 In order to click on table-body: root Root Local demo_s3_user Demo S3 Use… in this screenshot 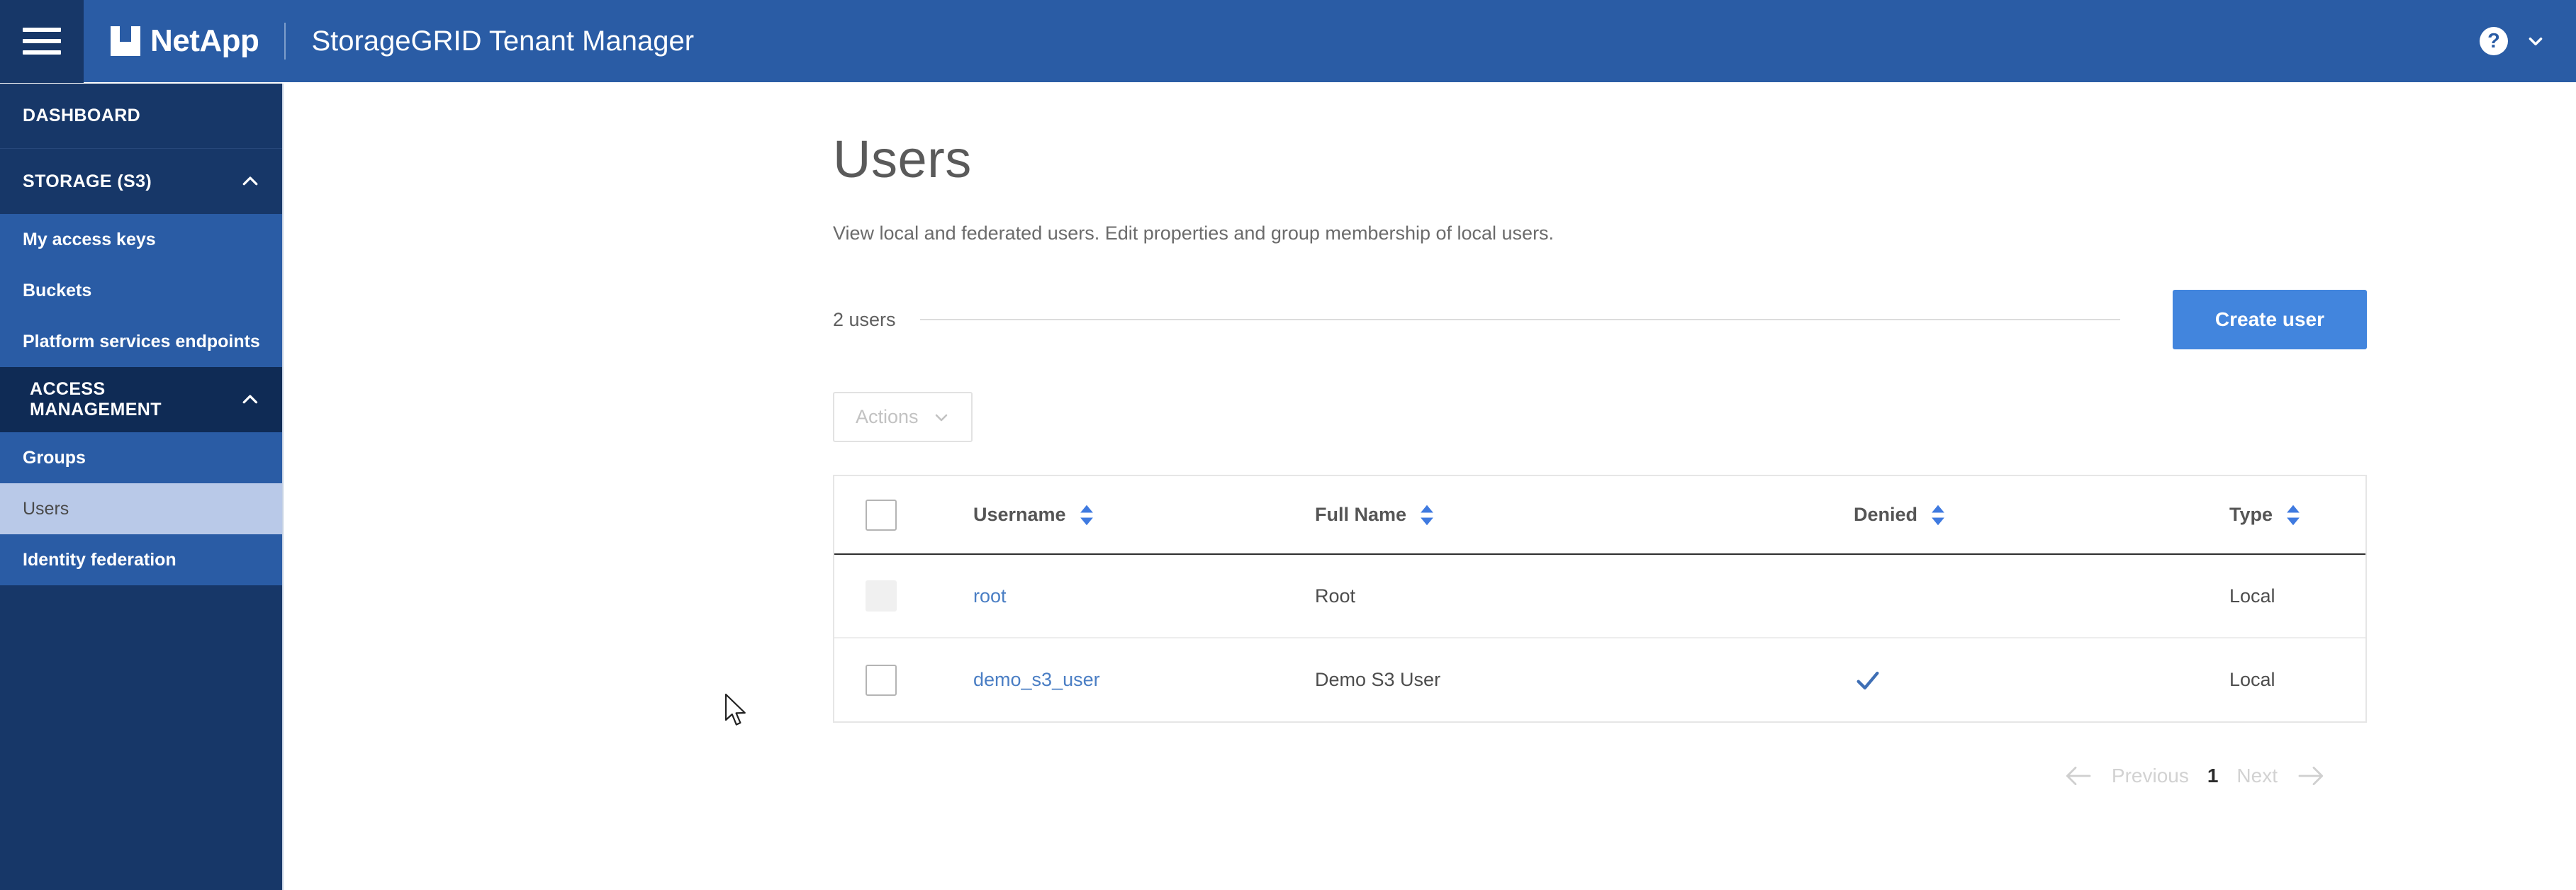, I will do `click(1599, 638)`.